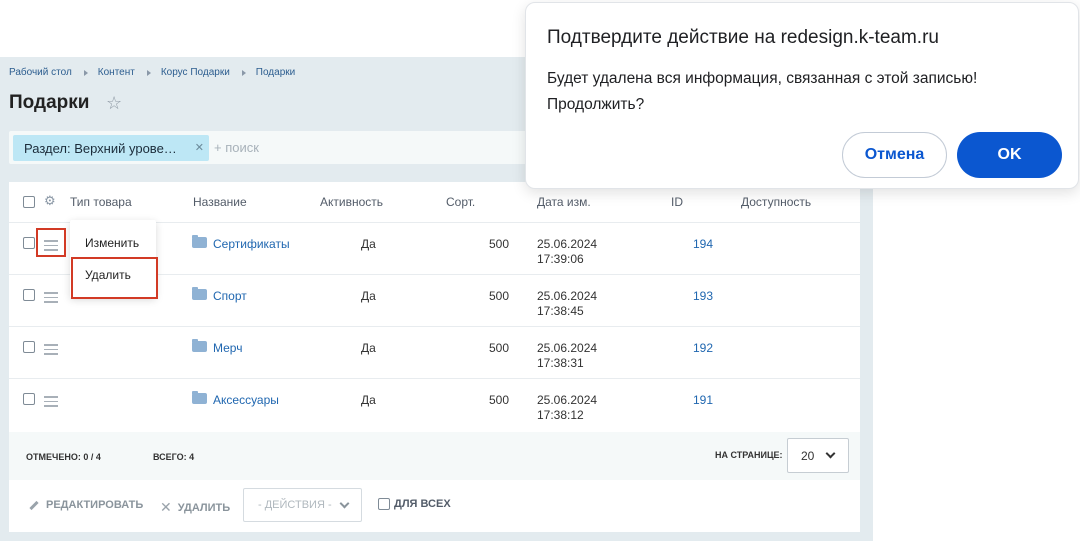 The width and height of the screenshot is (1080, 541). I want to click on row-date: 25.06.2024 17:38:31, so click(567, 356).